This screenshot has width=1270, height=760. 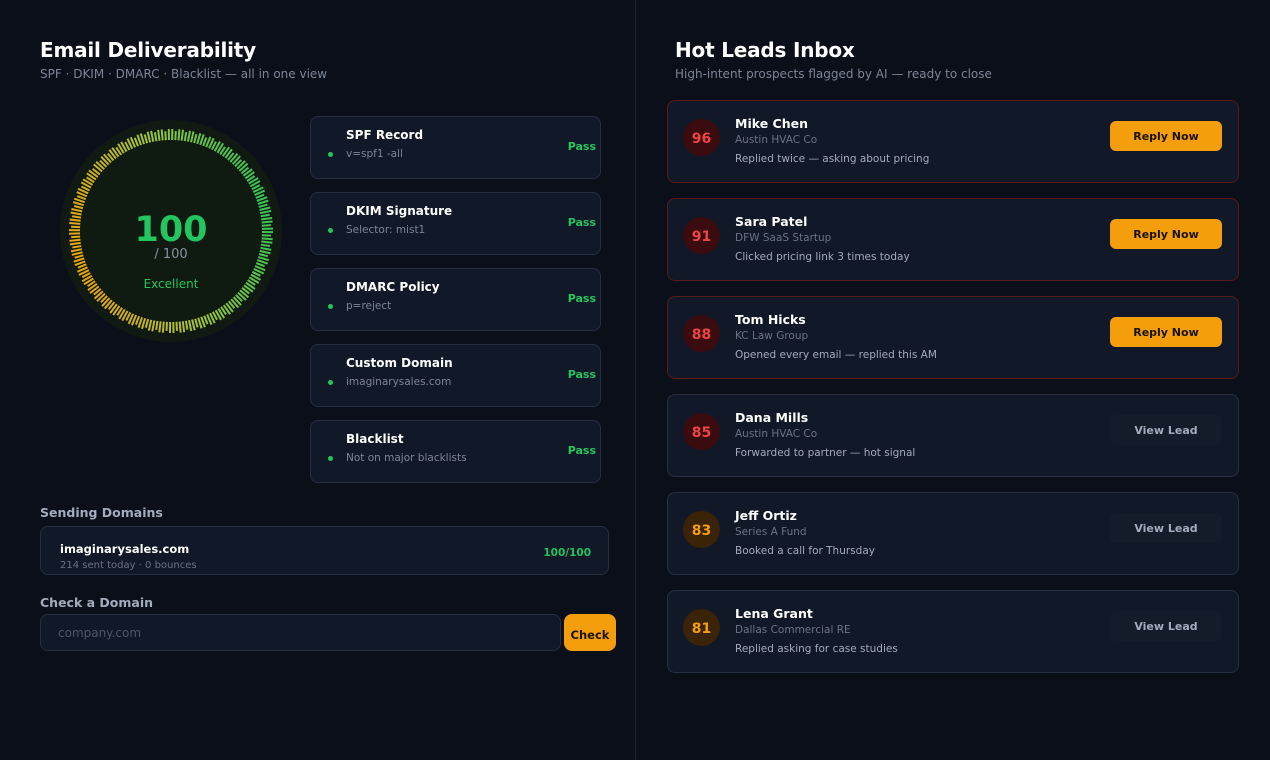 I want to click on lead-company: Dallas Commercial RE, so click(x=793, y=630).